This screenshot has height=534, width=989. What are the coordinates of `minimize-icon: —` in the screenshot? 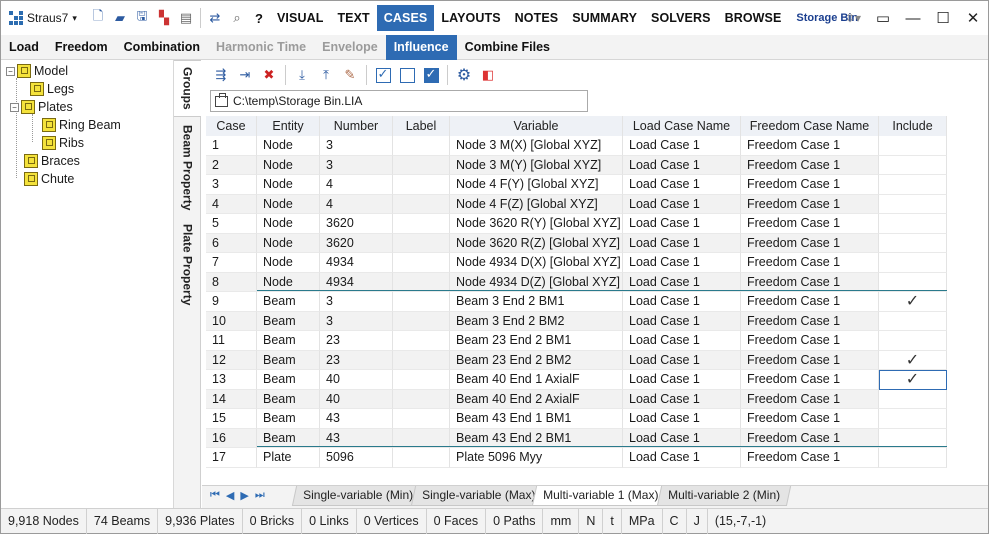 It's located at (913, 18).